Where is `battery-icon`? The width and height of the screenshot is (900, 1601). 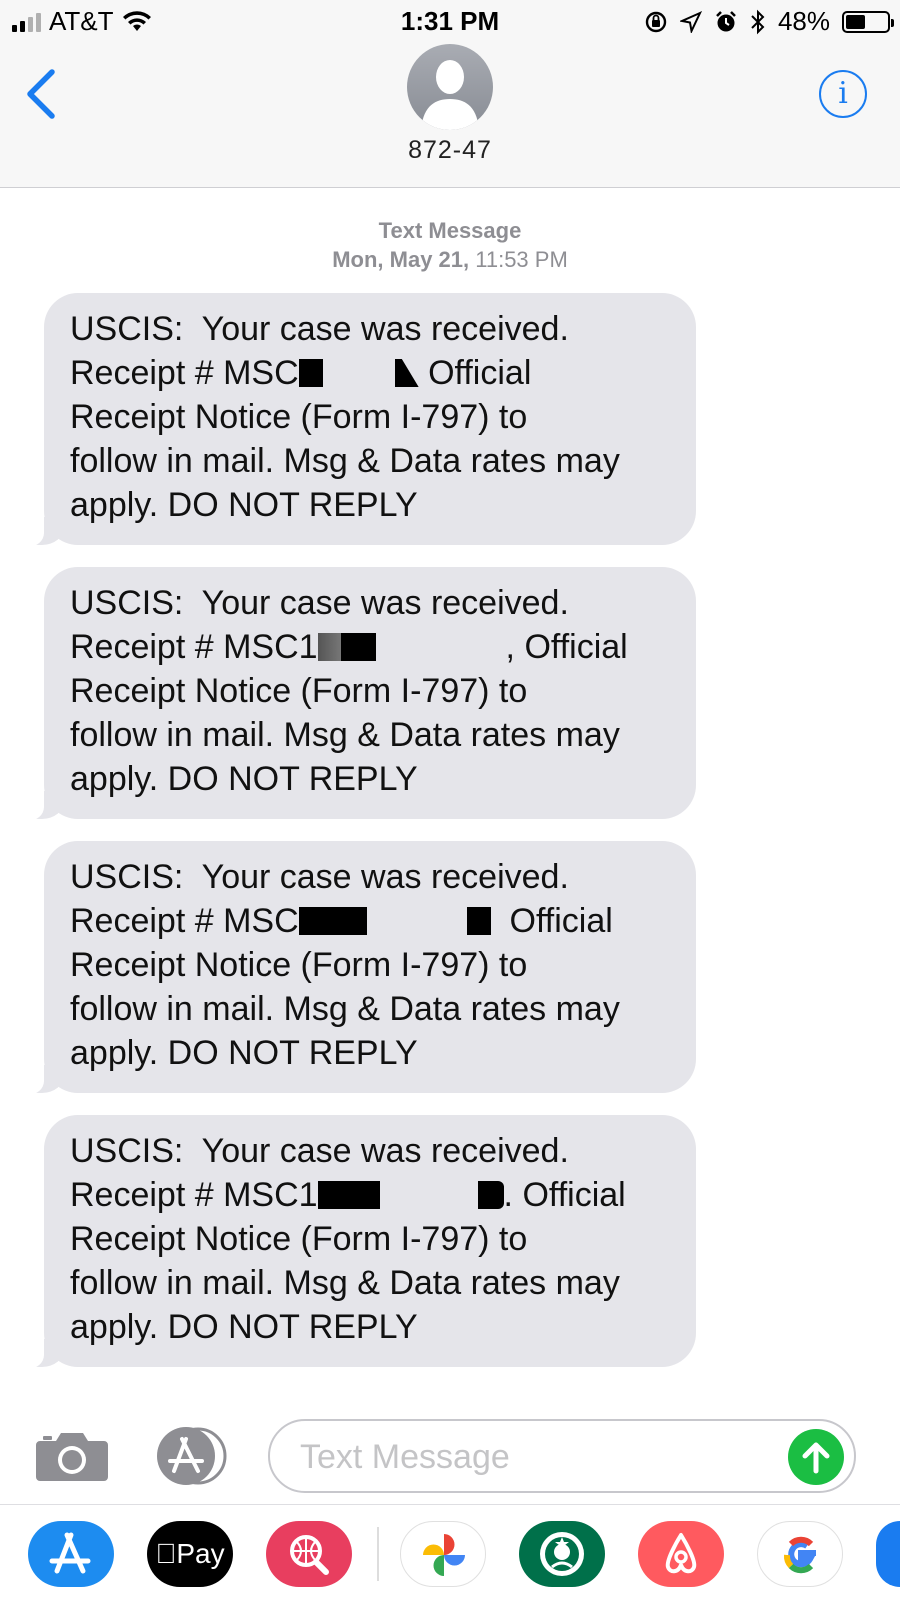
battery-icon is located at coordinates (868, 21).